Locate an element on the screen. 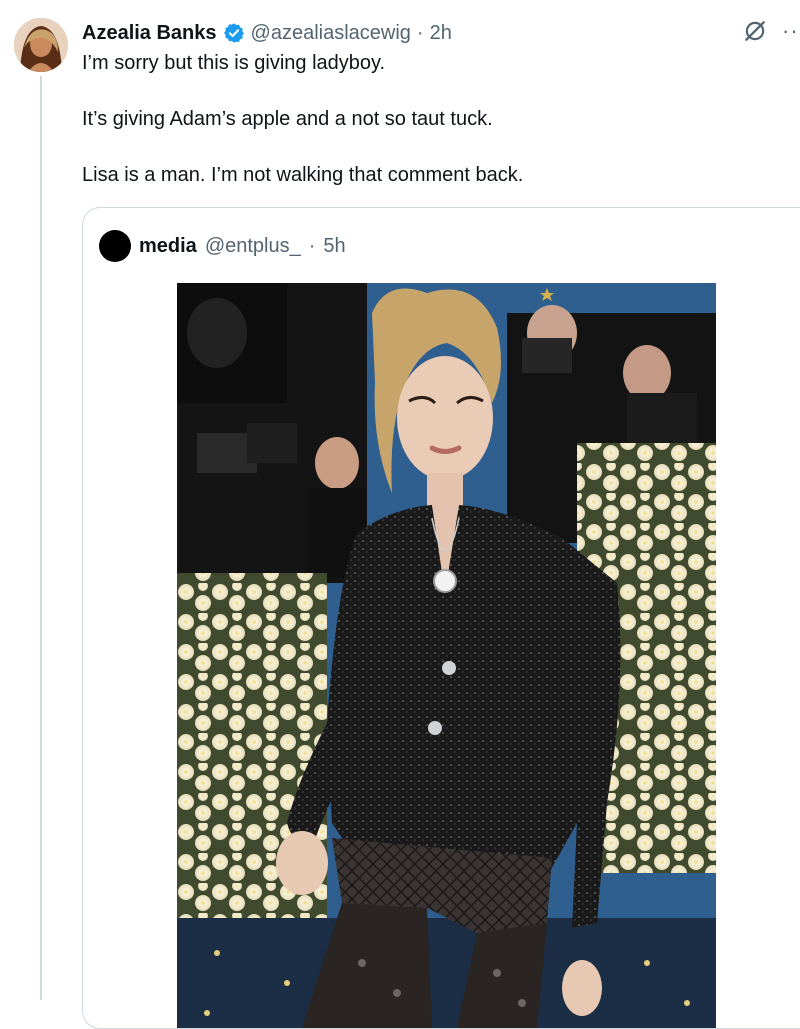  more-icon: ··· is located at coordinates (791, 31).